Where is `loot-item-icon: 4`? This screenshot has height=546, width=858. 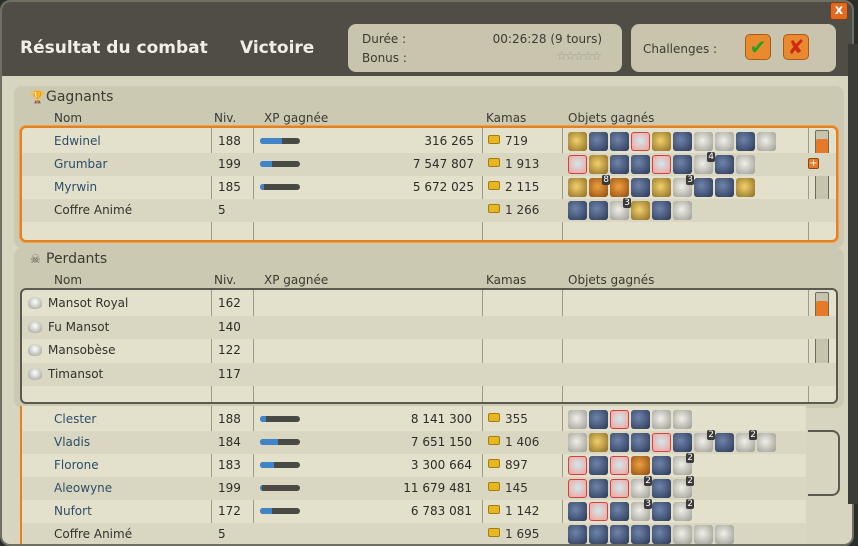 loot-item-icon: 4 is located at coordinates (704, 163).